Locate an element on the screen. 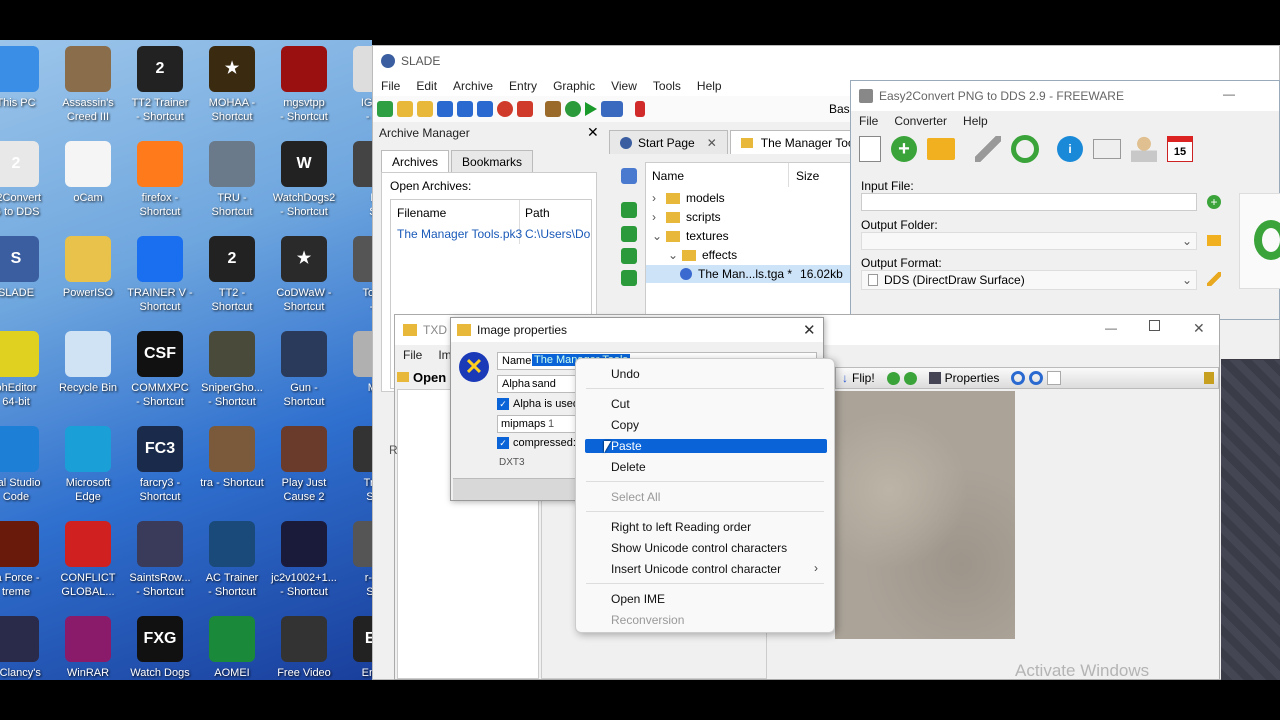 The image size is (1280, 720). compressed-checkbox: ✓ compressed: is located at coordinates (536, 443).